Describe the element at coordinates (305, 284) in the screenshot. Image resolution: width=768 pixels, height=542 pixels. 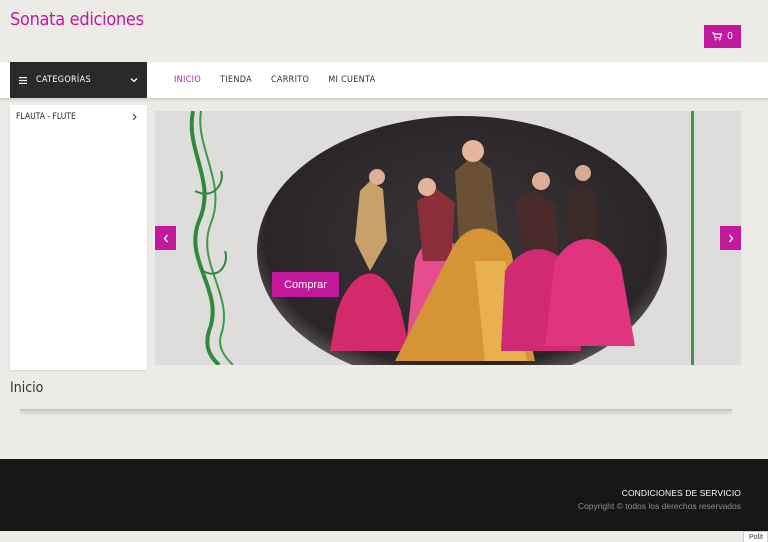
I see `buy-button: Comprar` at that location.